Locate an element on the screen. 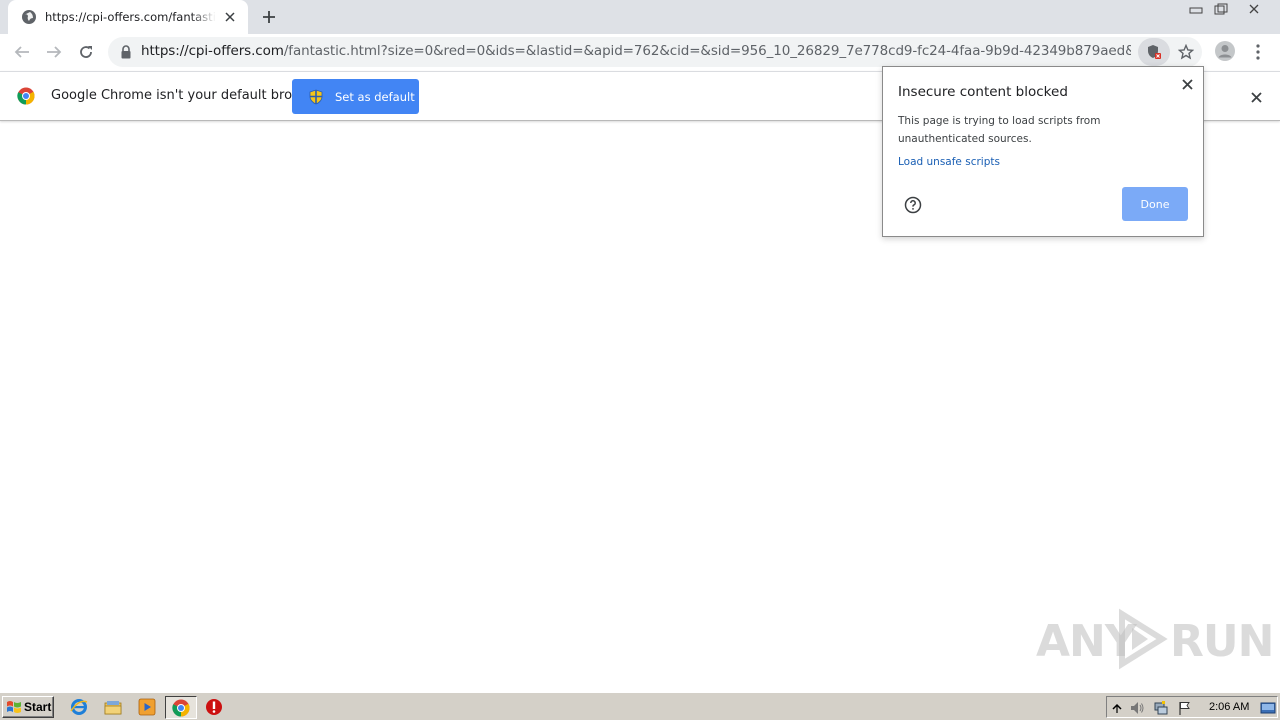  plus-icon is located at coordinates (269, 17).